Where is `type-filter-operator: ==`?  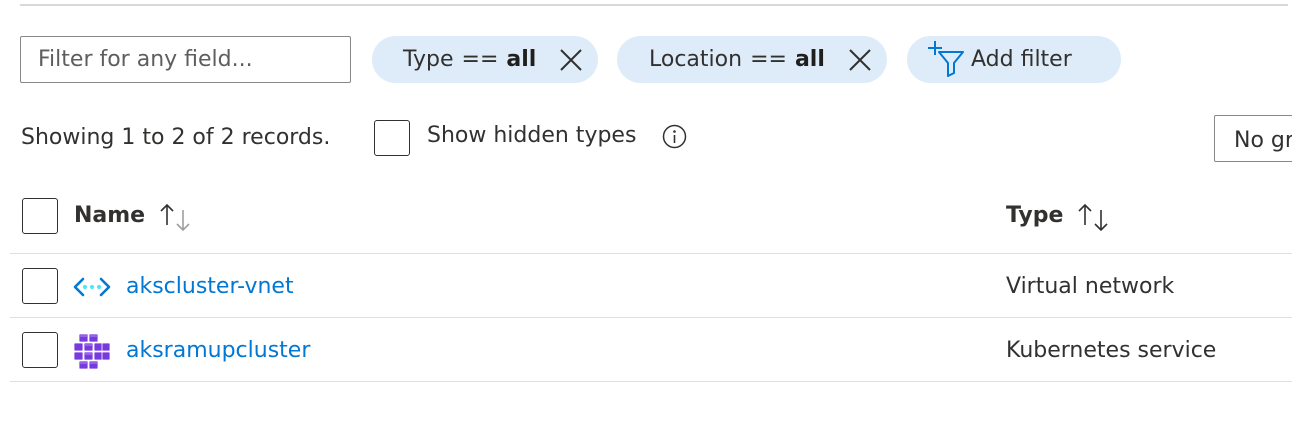 type-filter-operator: == is located at coordinates (480, 59).